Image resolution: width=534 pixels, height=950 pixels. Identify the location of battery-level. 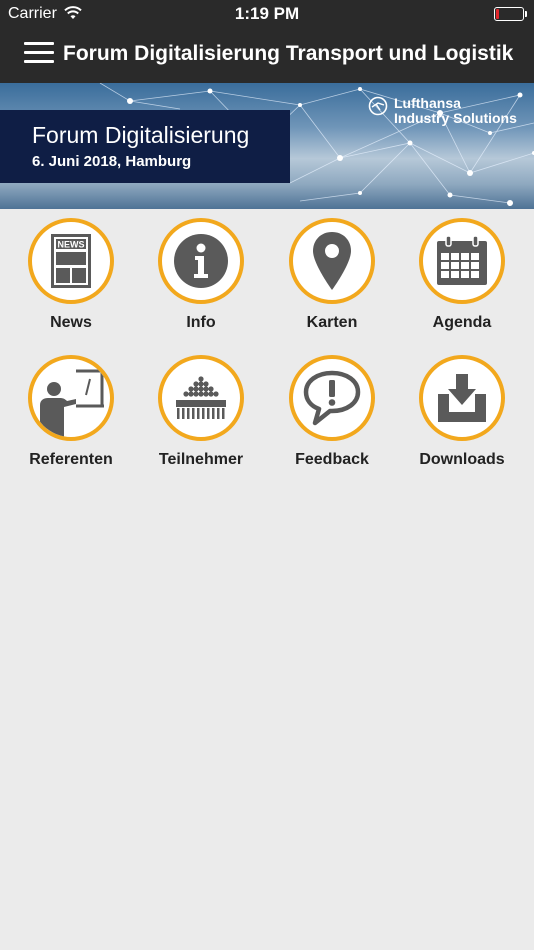
(497, 14).